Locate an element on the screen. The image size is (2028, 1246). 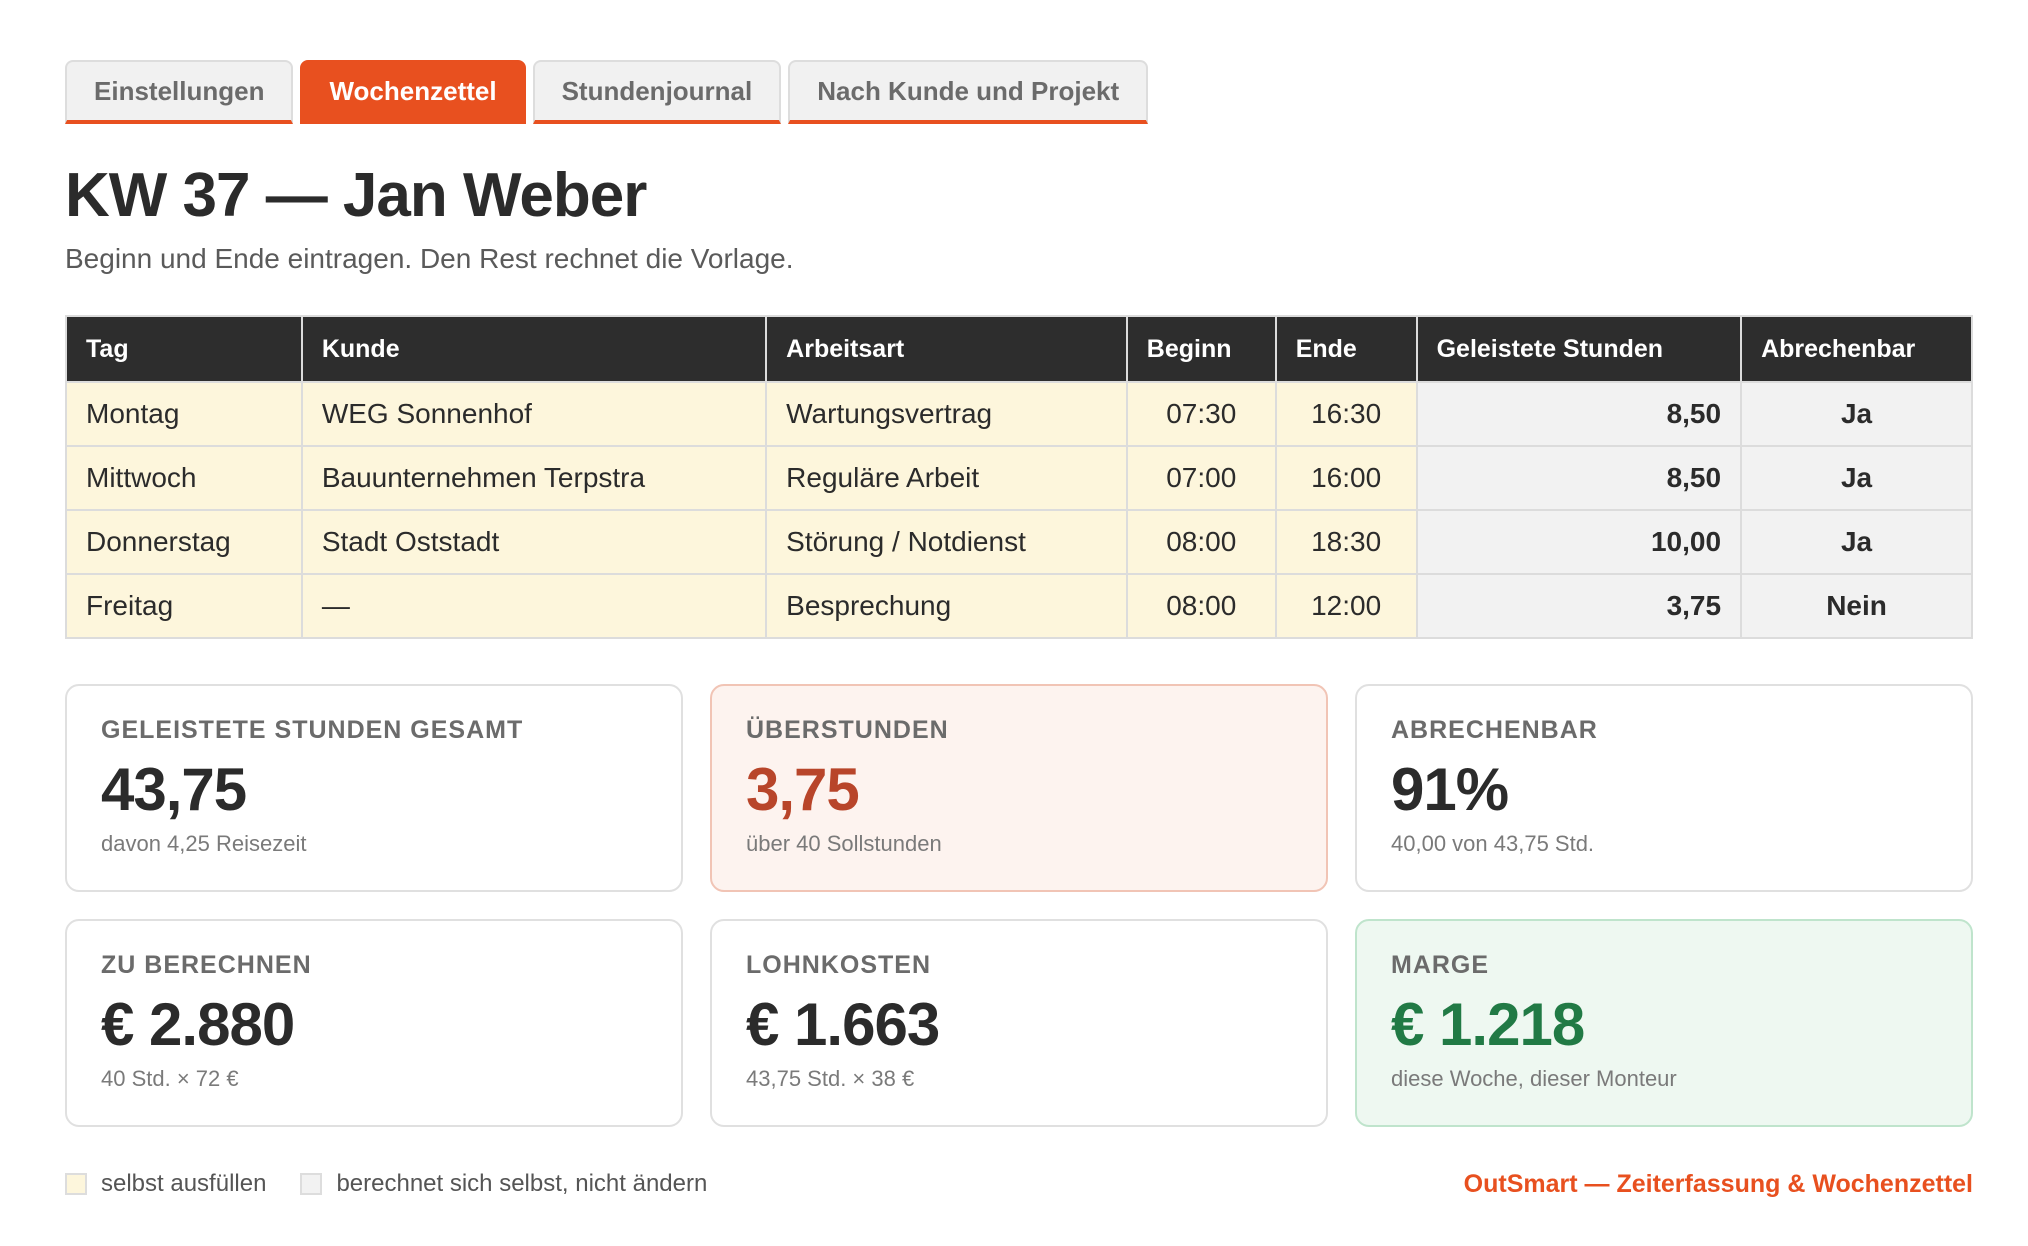
legend-fill-label: selbst ausfüllen is located at coordinates (184, 1183).